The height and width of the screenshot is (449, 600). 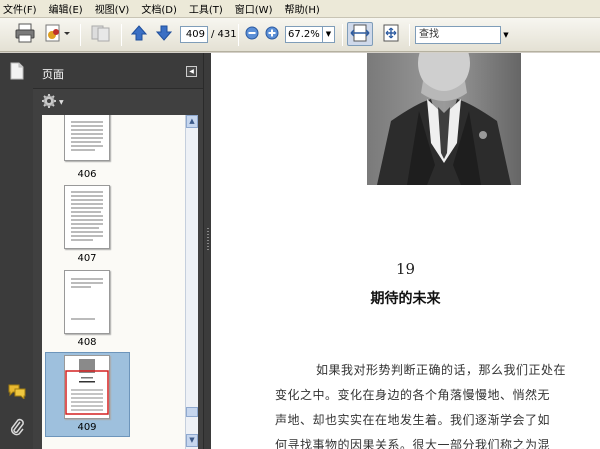 What do you see at coordinates (87, 427) in the screenshot?
I see `page-thumbnail-label: 409` at bounding box center [87, 427].